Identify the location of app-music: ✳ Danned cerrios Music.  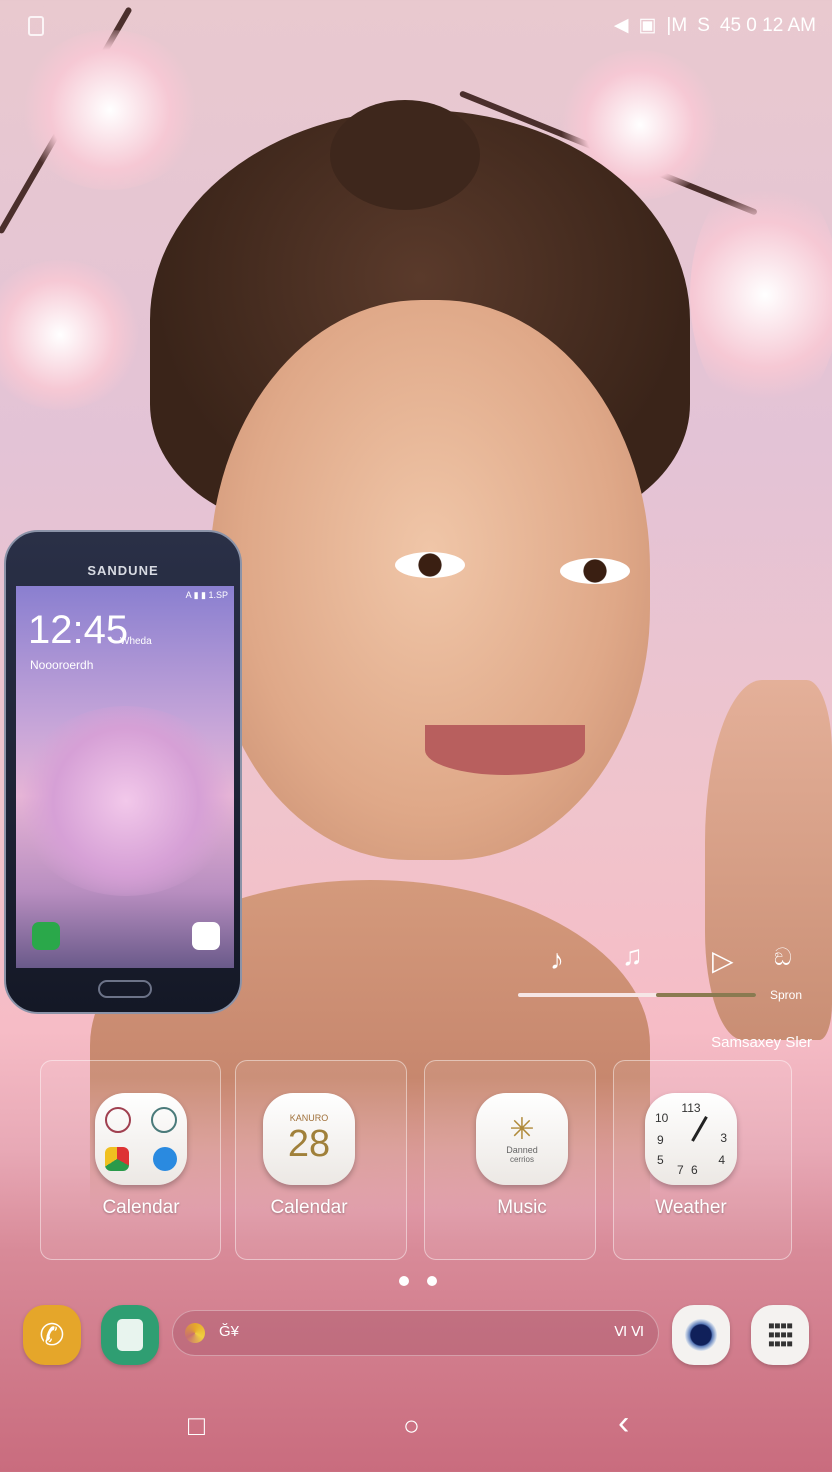
(522, 1156).